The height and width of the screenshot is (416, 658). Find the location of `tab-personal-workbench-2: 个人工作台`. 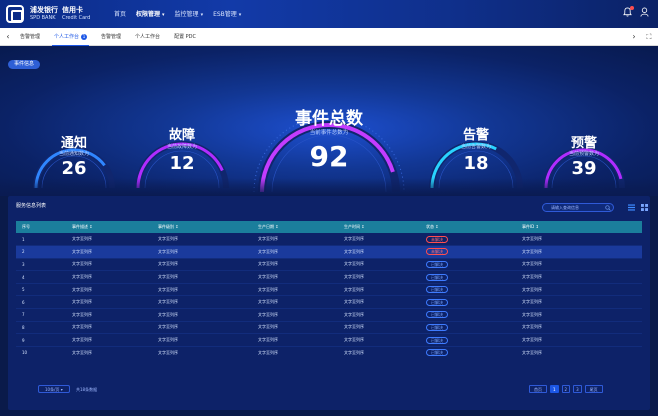

tab-personal-workbench-2: 个人工作台 is located at coordinates (147, 37).